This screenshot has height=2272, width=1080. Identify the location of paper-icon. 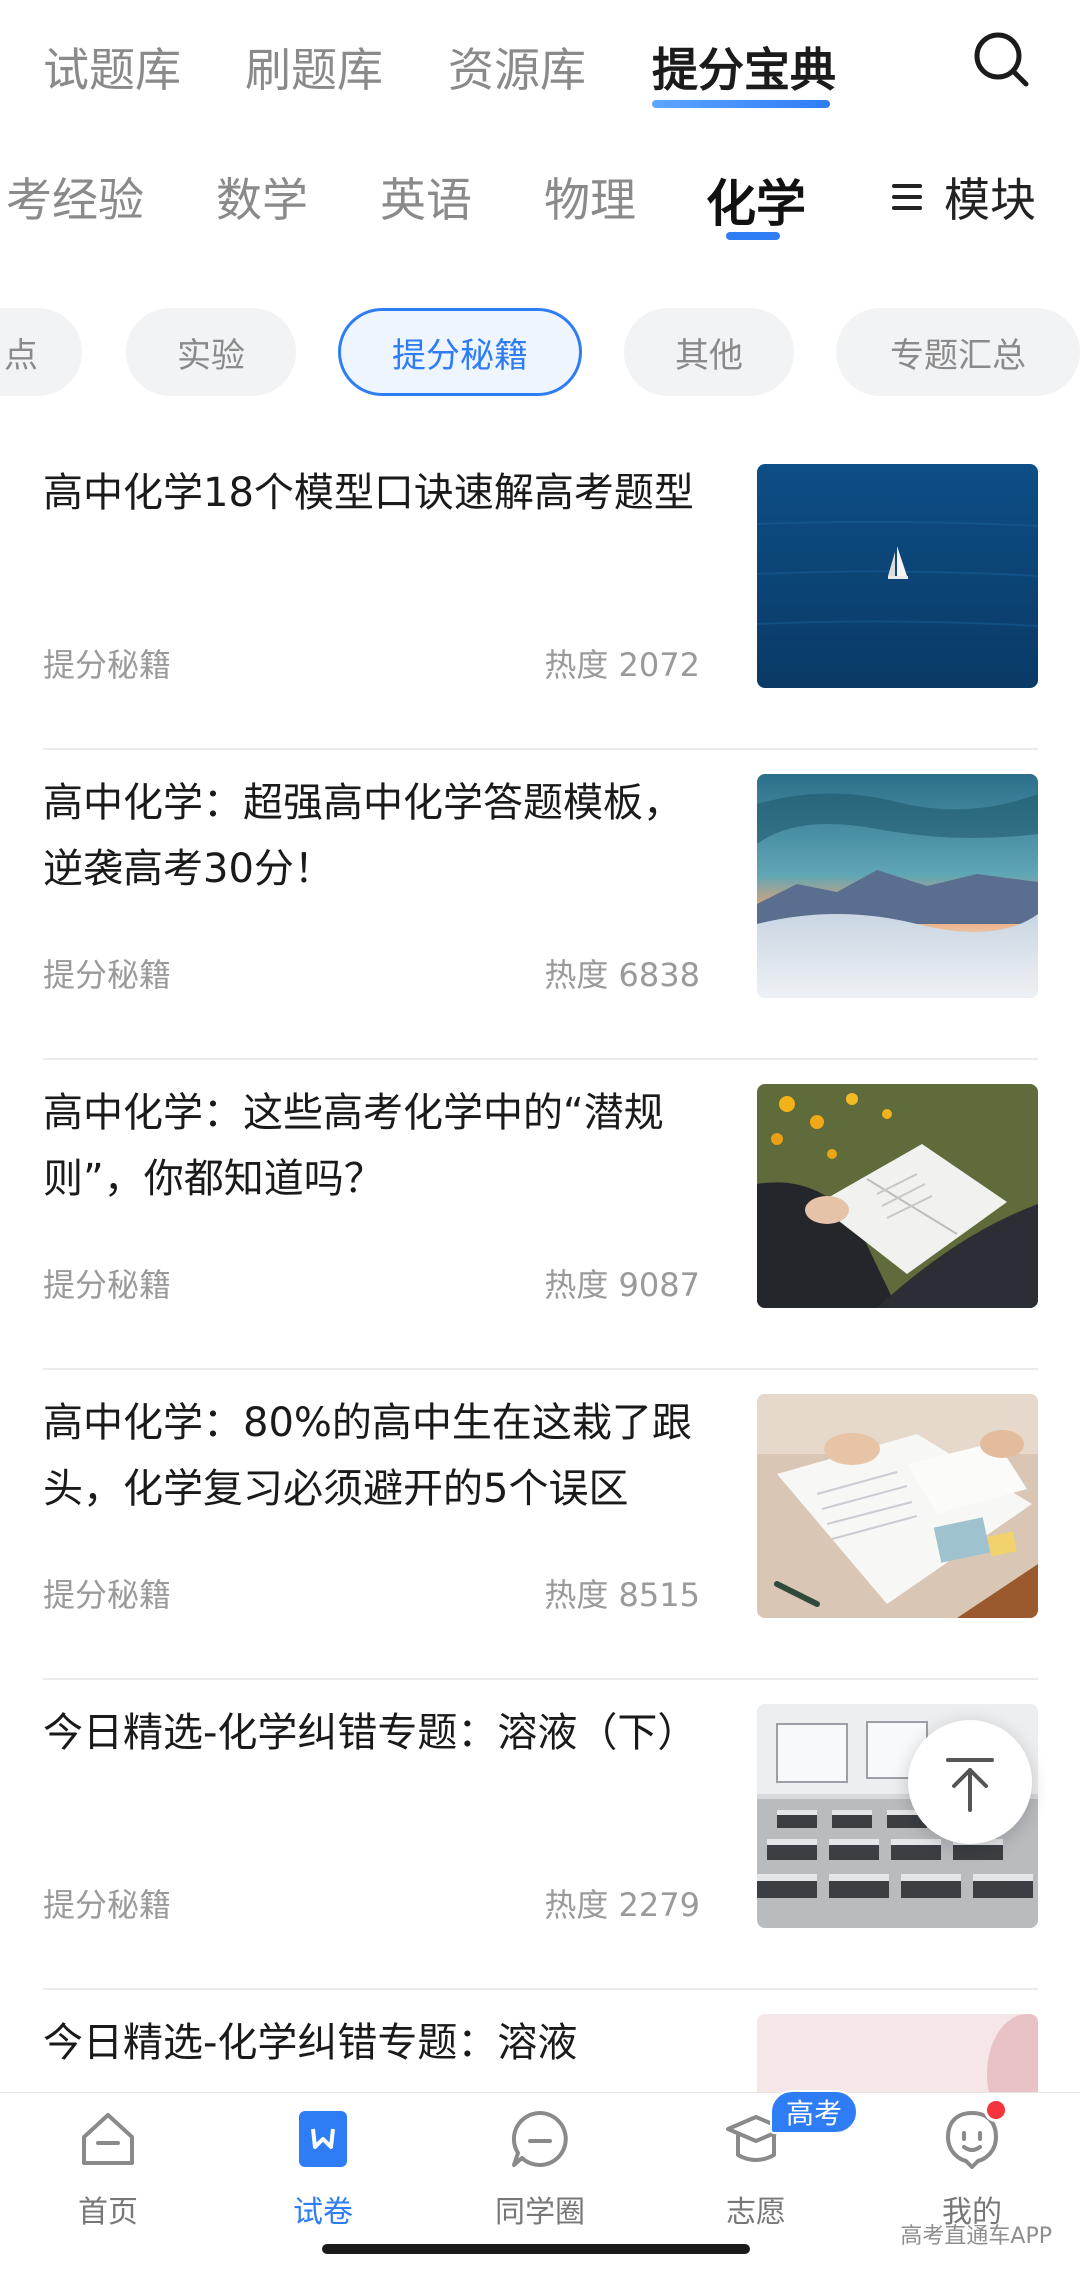
(323, 2139).